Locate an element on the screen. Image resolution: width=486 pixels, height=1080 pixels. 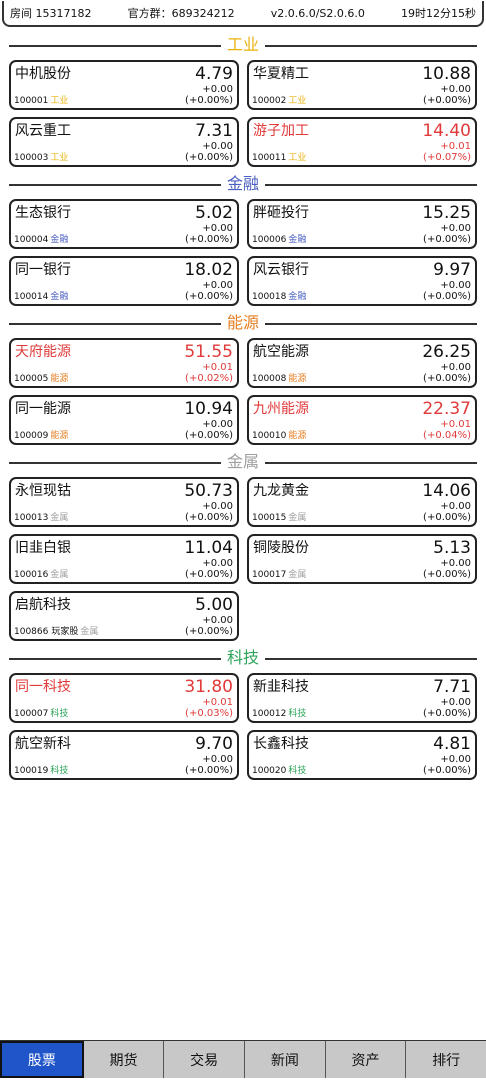
tab-label: 资产 is located at coordinates (365, 1060).